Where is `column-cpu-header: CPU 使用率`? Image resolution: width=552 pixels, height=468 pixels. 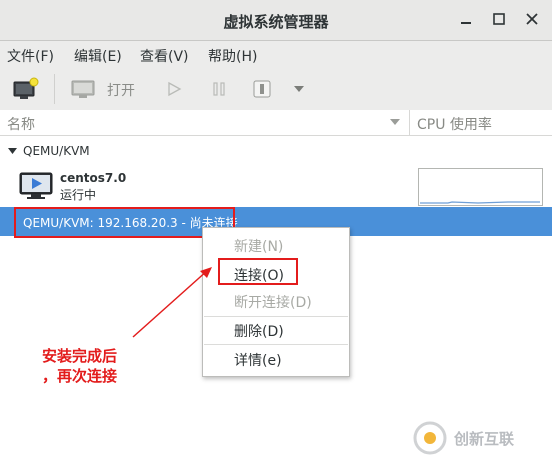 column-cpu-header: CPU 使用率 is located at coordinates (454, 124).